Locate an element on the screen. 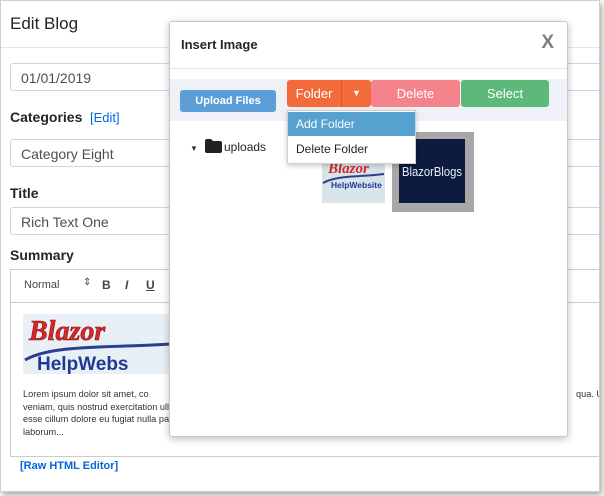  italic-button: I is located at coordinates (126, 285).